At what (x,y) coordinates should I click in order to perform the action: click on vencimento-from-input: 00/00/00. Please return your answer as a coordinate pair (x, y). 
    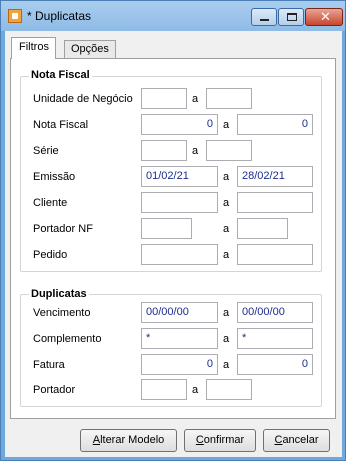
    Looking at the image, I should click on (179, 312).